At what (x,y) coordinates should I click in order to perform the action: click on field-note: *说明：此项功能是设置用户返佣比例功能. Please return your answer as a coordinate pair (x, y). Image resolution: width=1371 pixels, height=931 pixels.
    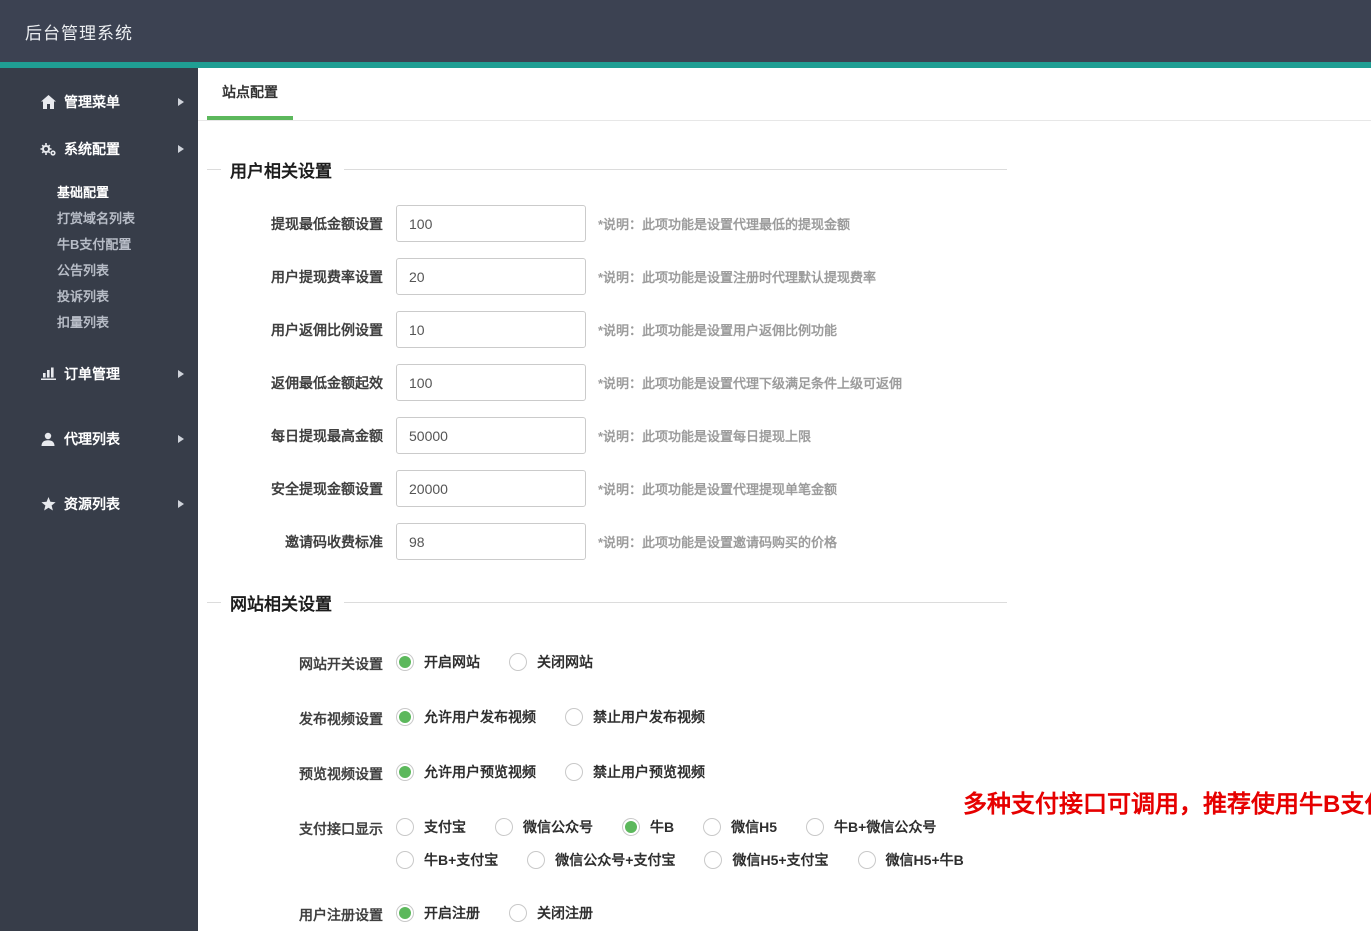
    Looking at the image, I should click on (718, 330).